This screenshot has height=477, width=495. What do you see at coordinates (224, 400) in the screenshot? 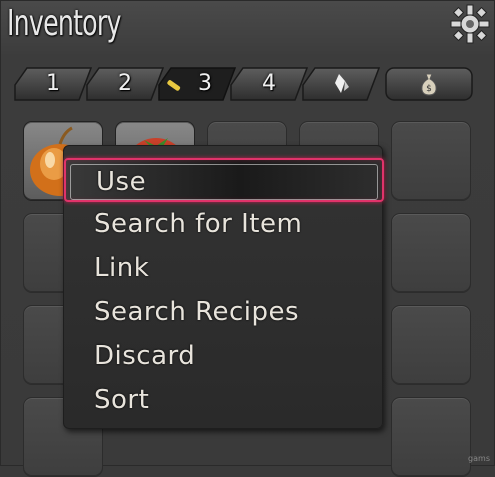
I see `menu-item-sort: Sort` at bounding box center [224, 400].